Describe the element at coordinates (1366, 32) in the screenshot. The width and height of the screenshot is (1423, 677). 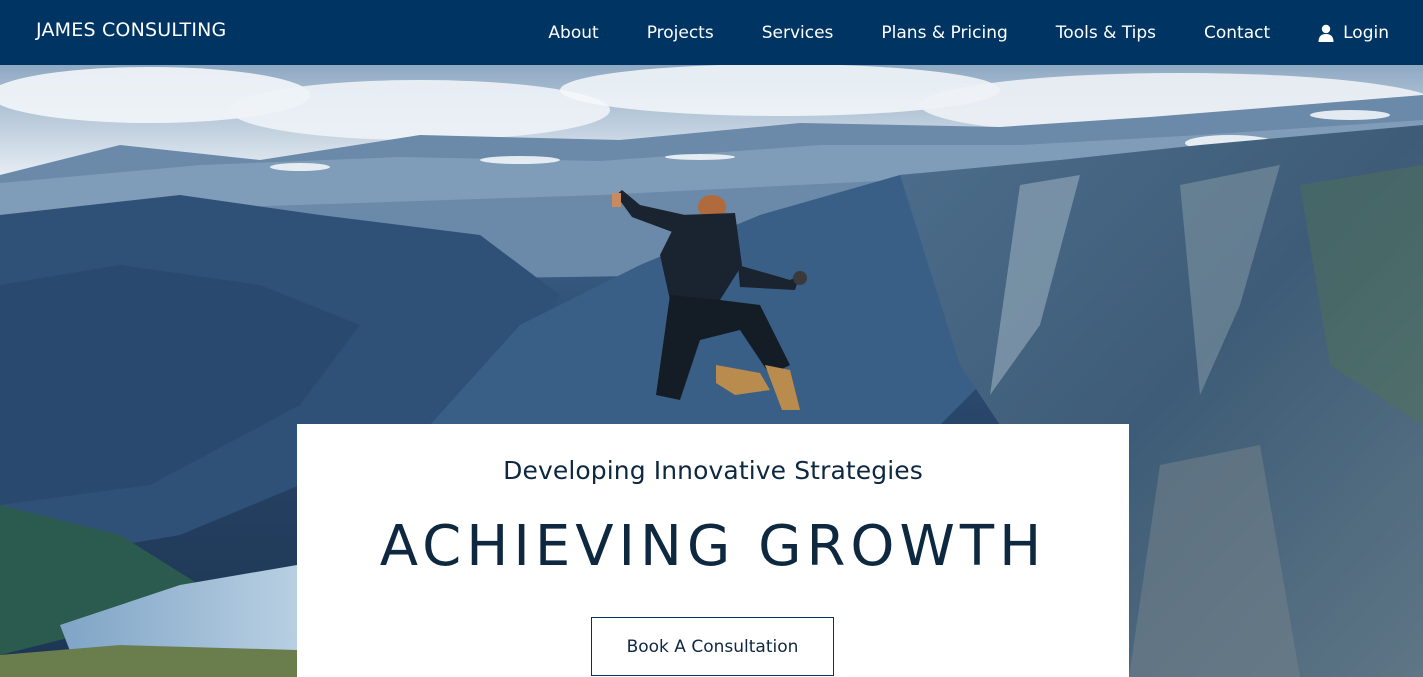
I see `login-label: Login` at that location.